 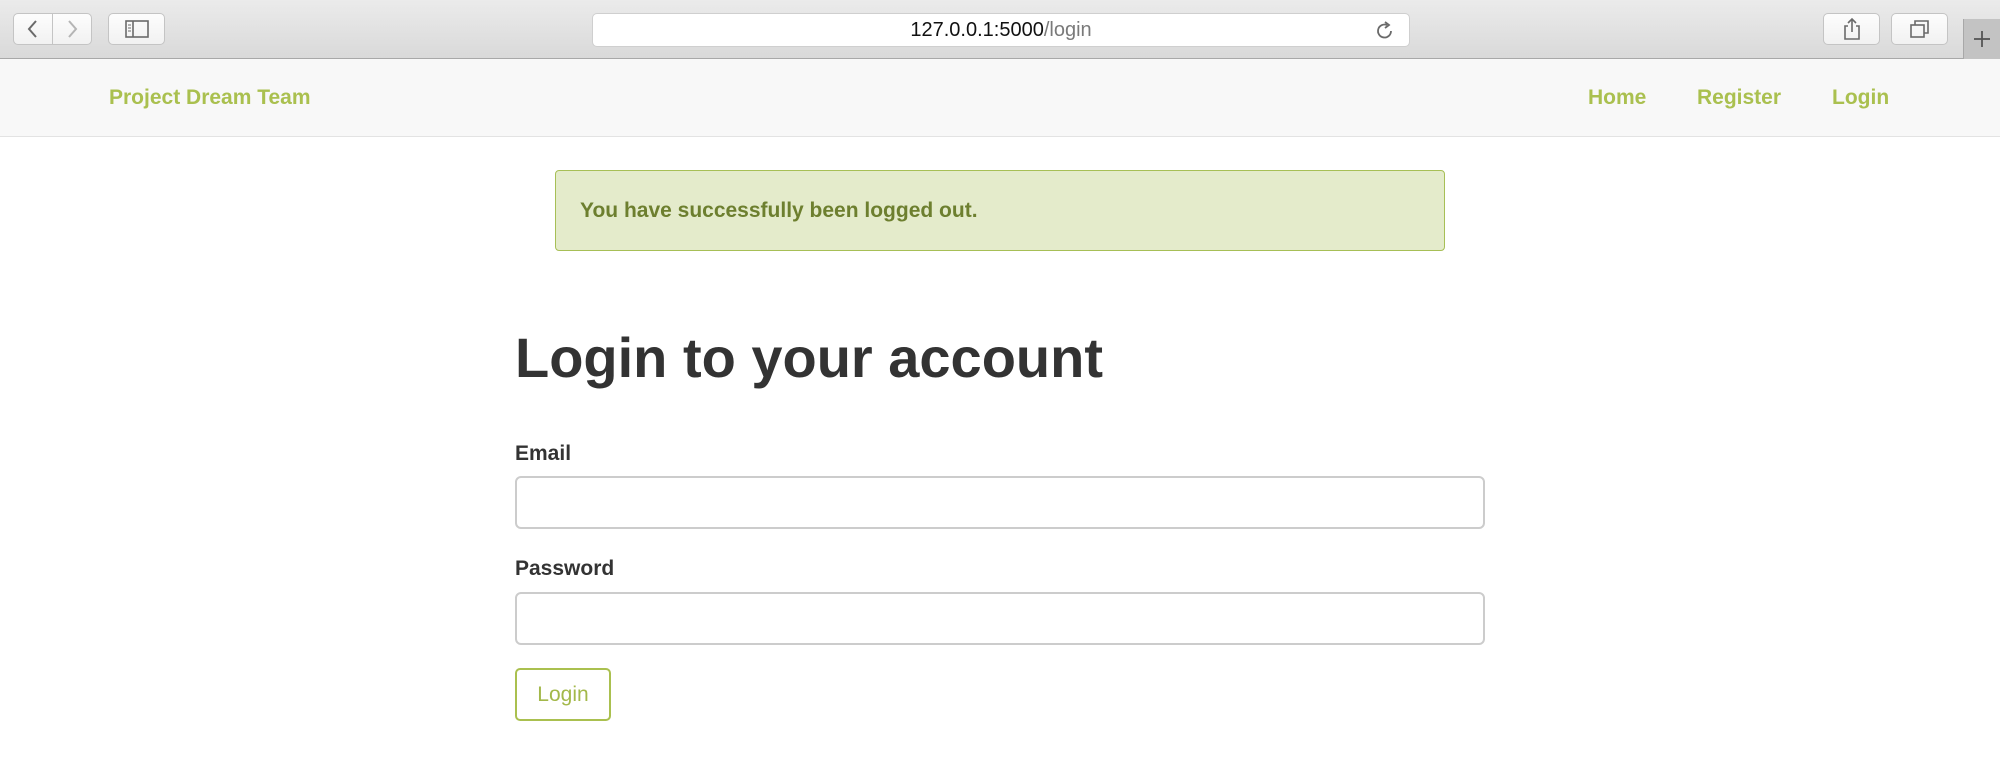 I want to click on brand-link: Project Dream Team, so click(x=210, y=98).